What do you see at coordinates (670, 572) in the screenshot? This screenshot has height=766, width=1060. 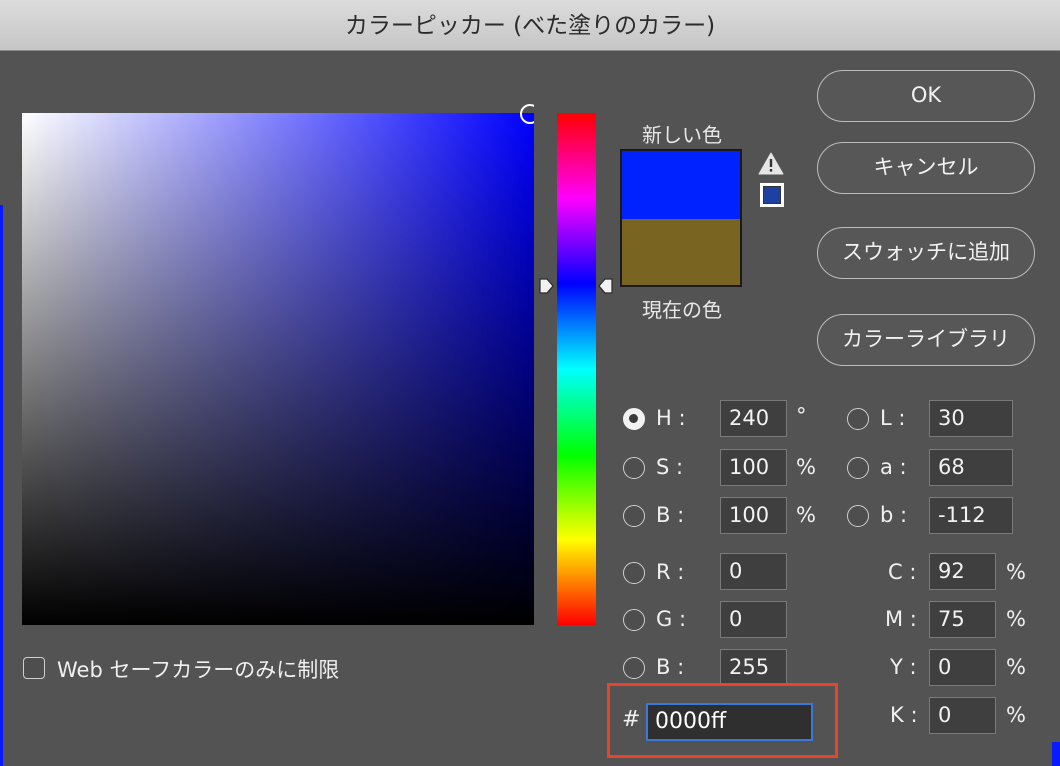 I see `label-r: R :` at bounding box center [670, 572].